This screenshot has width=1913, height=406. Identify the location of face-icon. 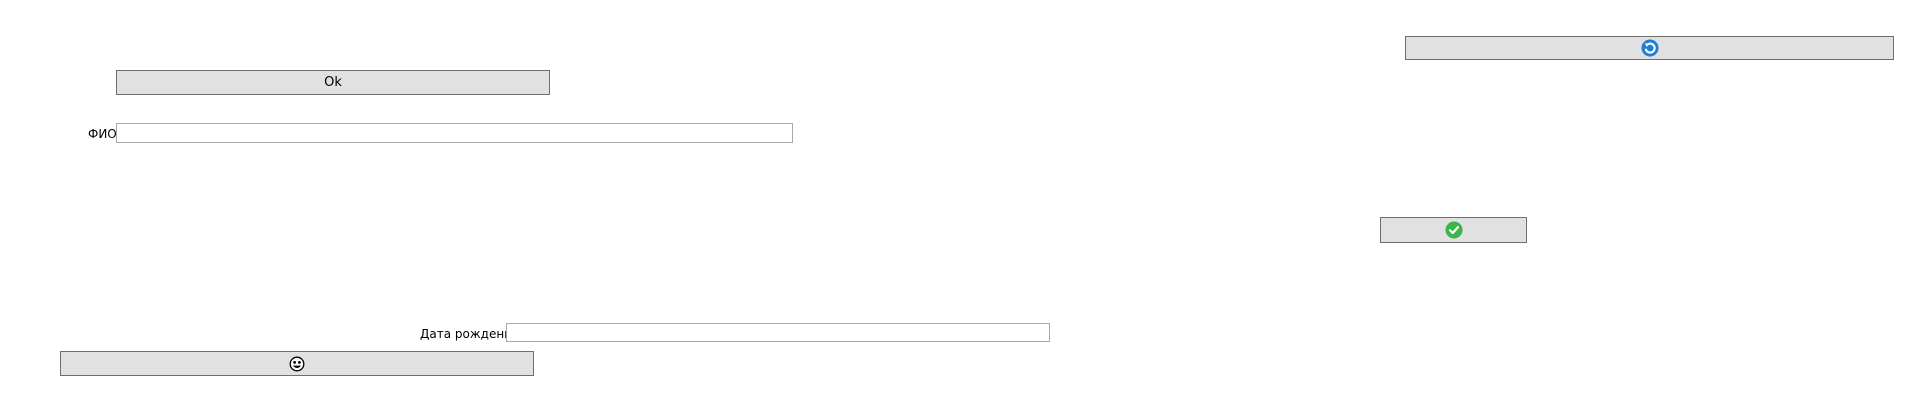
(297, 364).